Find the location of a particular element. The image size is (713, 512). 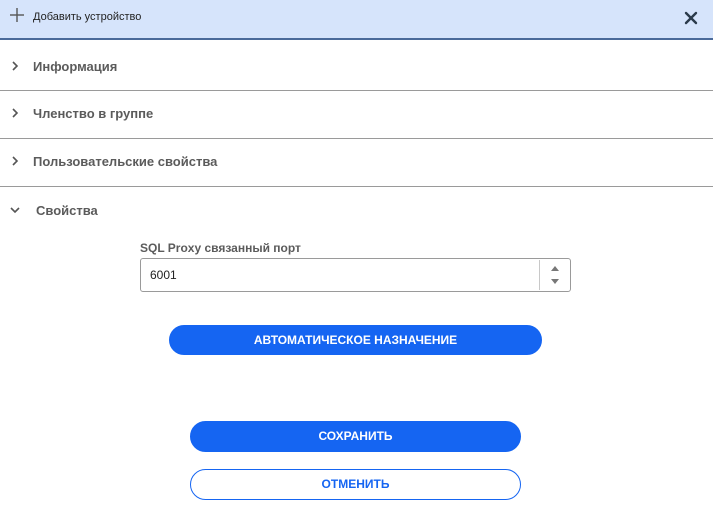

save-button: СОХРАНИТЬ is located at coordinates (355, 436).